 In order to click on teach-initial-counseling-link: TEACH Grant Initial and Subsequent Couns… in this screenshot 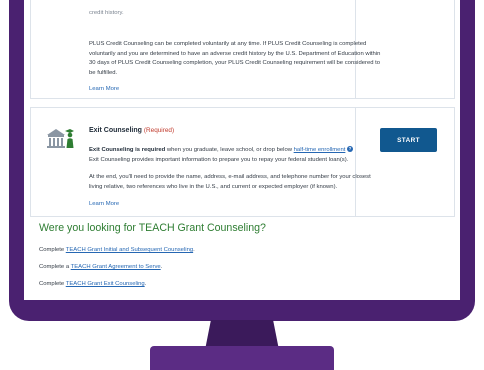, I will do `click(129, 250)`.